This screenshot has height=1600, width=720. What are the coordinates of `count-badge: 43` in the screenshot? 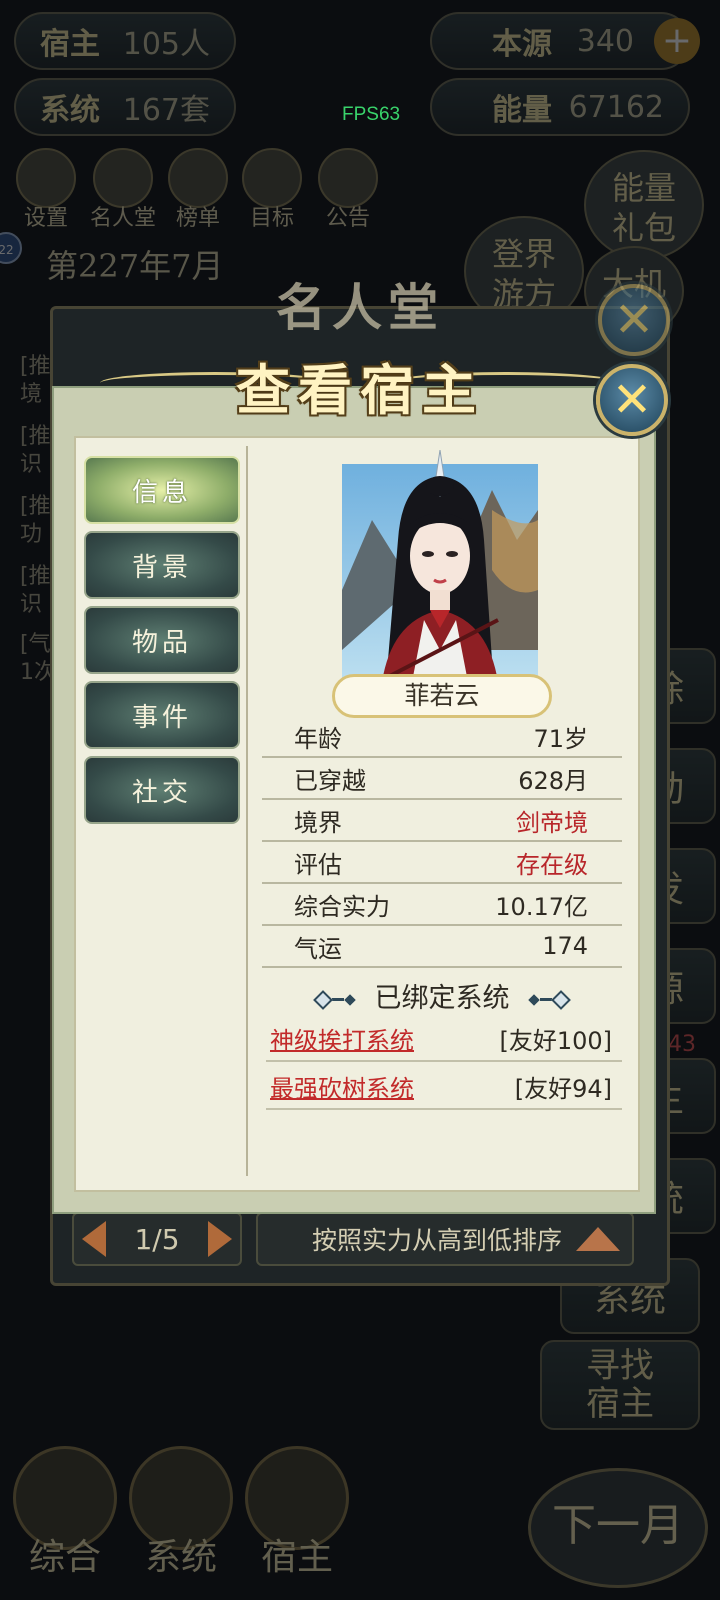 It's located at (682, 1044).